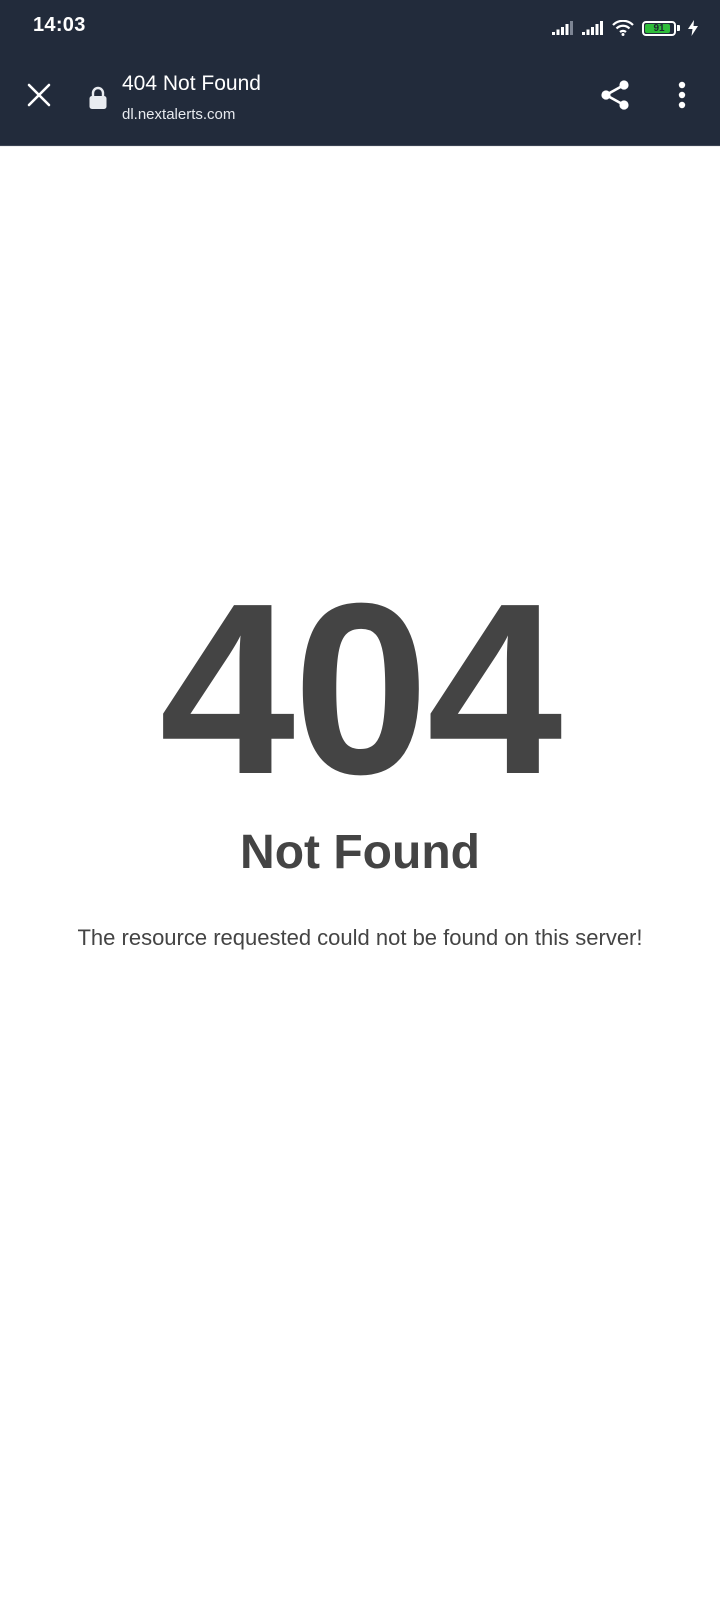  Describe the element at coordinates (191, 83) in the screenshot. I see `page-title: 404 Not Found` at that location.